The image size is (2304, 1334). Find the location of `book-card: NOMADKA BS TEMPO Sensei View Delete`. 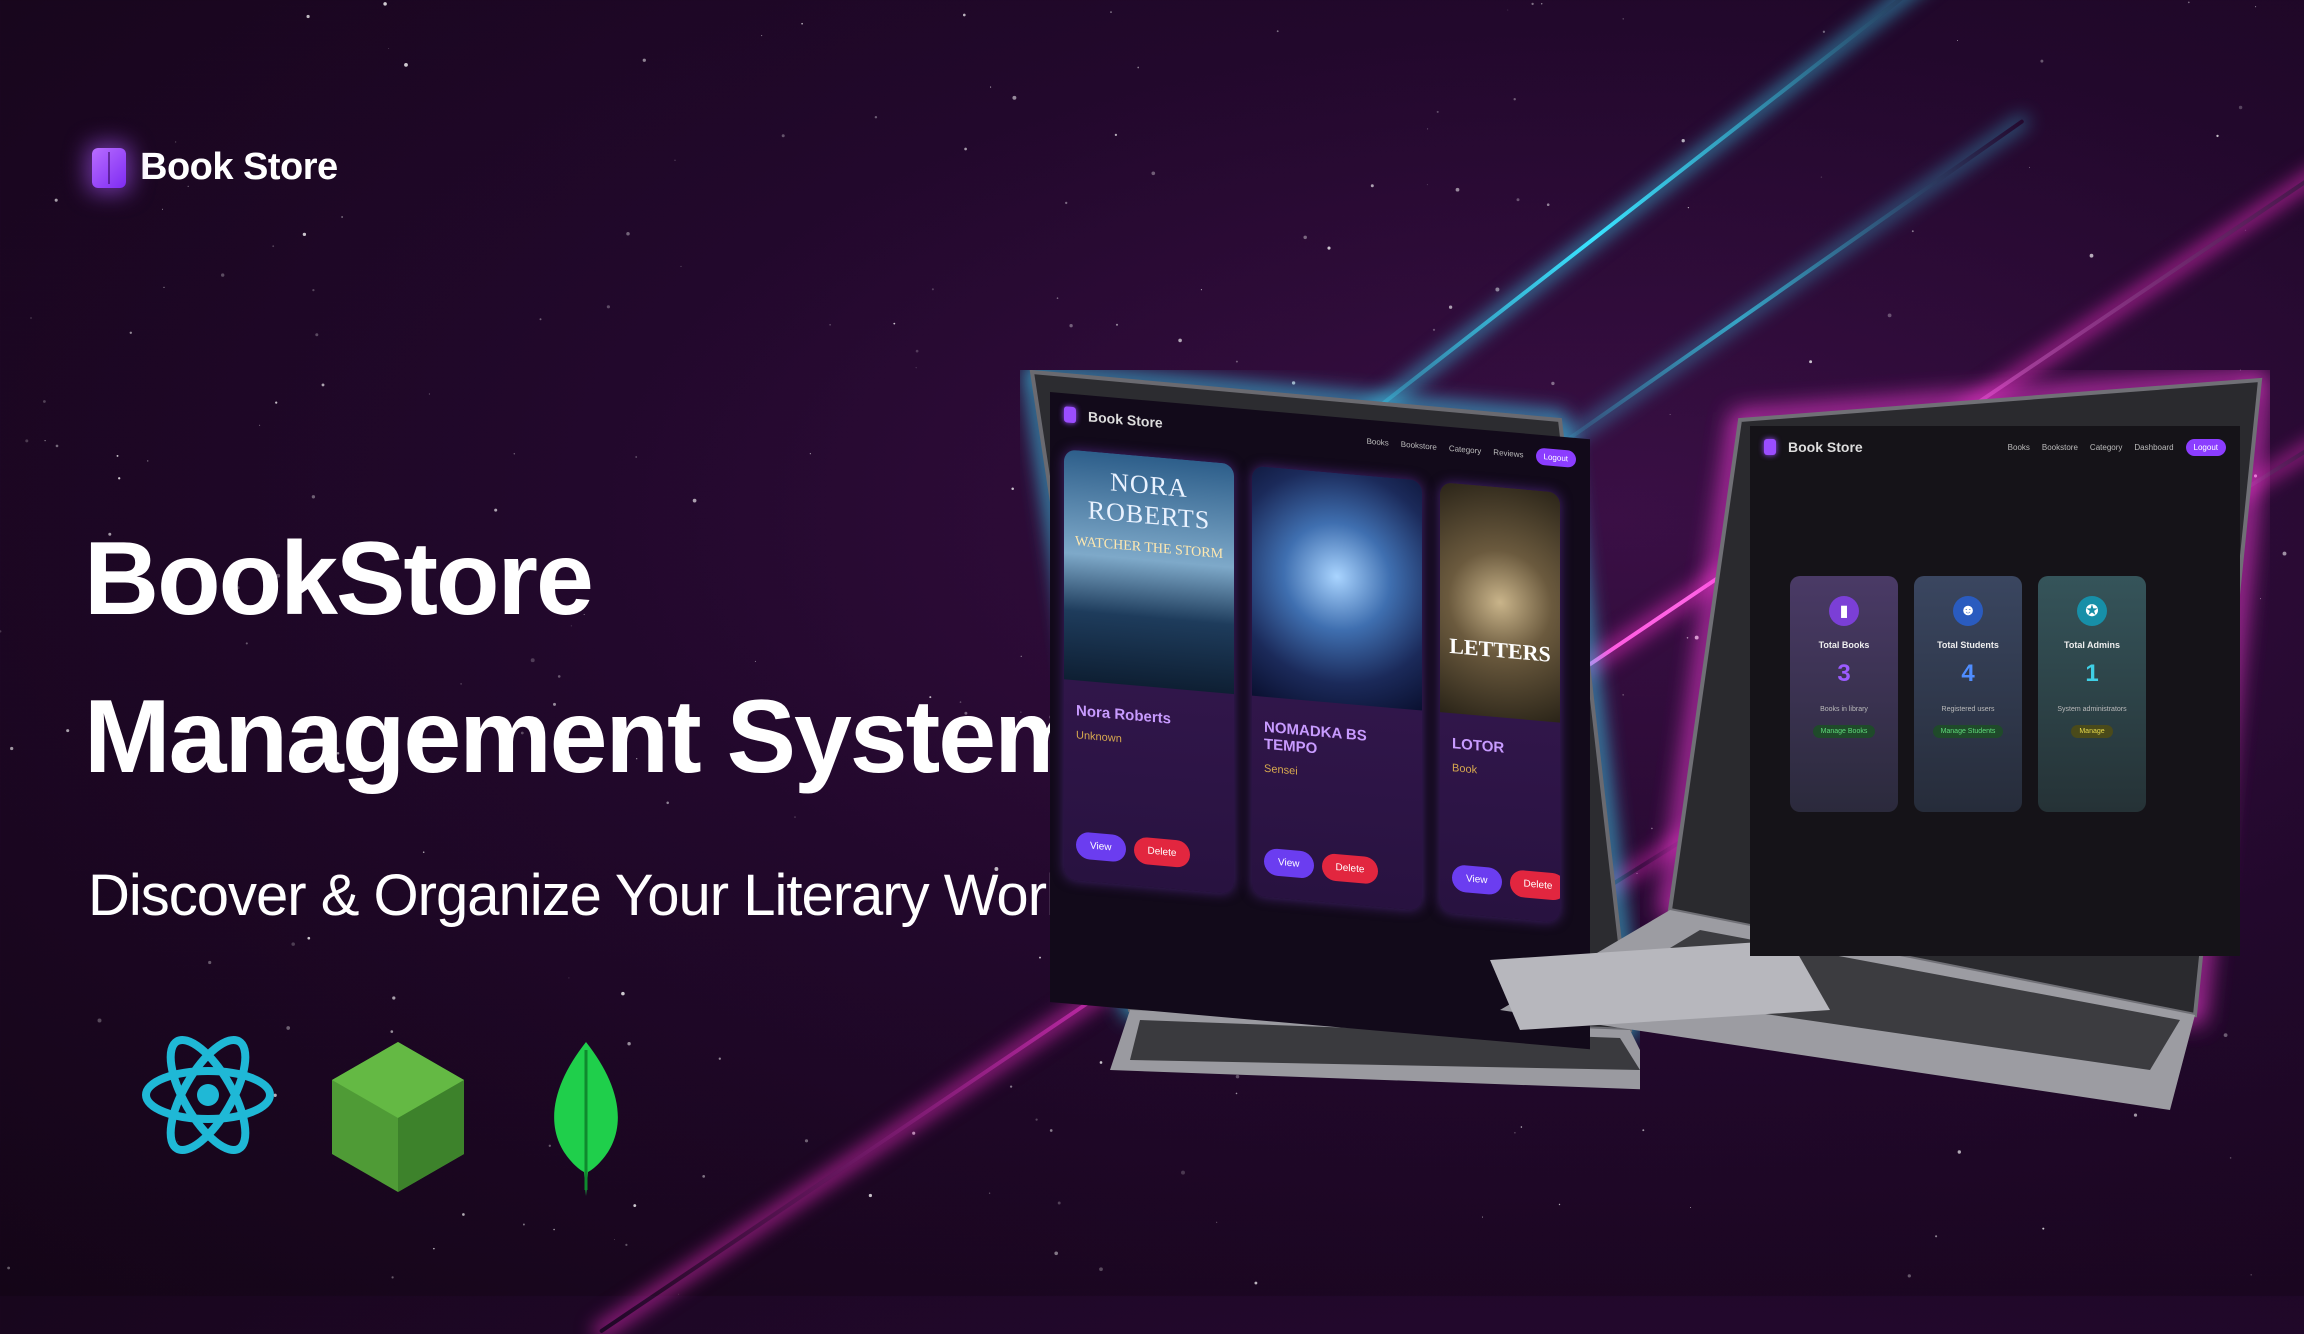

book-card: NOMADKA BS TEMPO Sensei View Delete is located at coordinates (1337, 688).